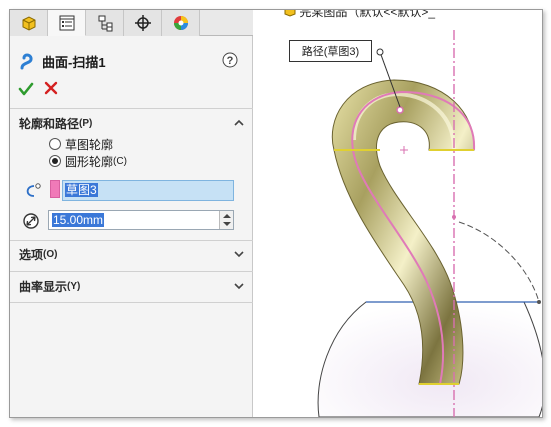 This screenshot has height=427, width=551. I want to click on arc-endpoint, so click(539, 302).